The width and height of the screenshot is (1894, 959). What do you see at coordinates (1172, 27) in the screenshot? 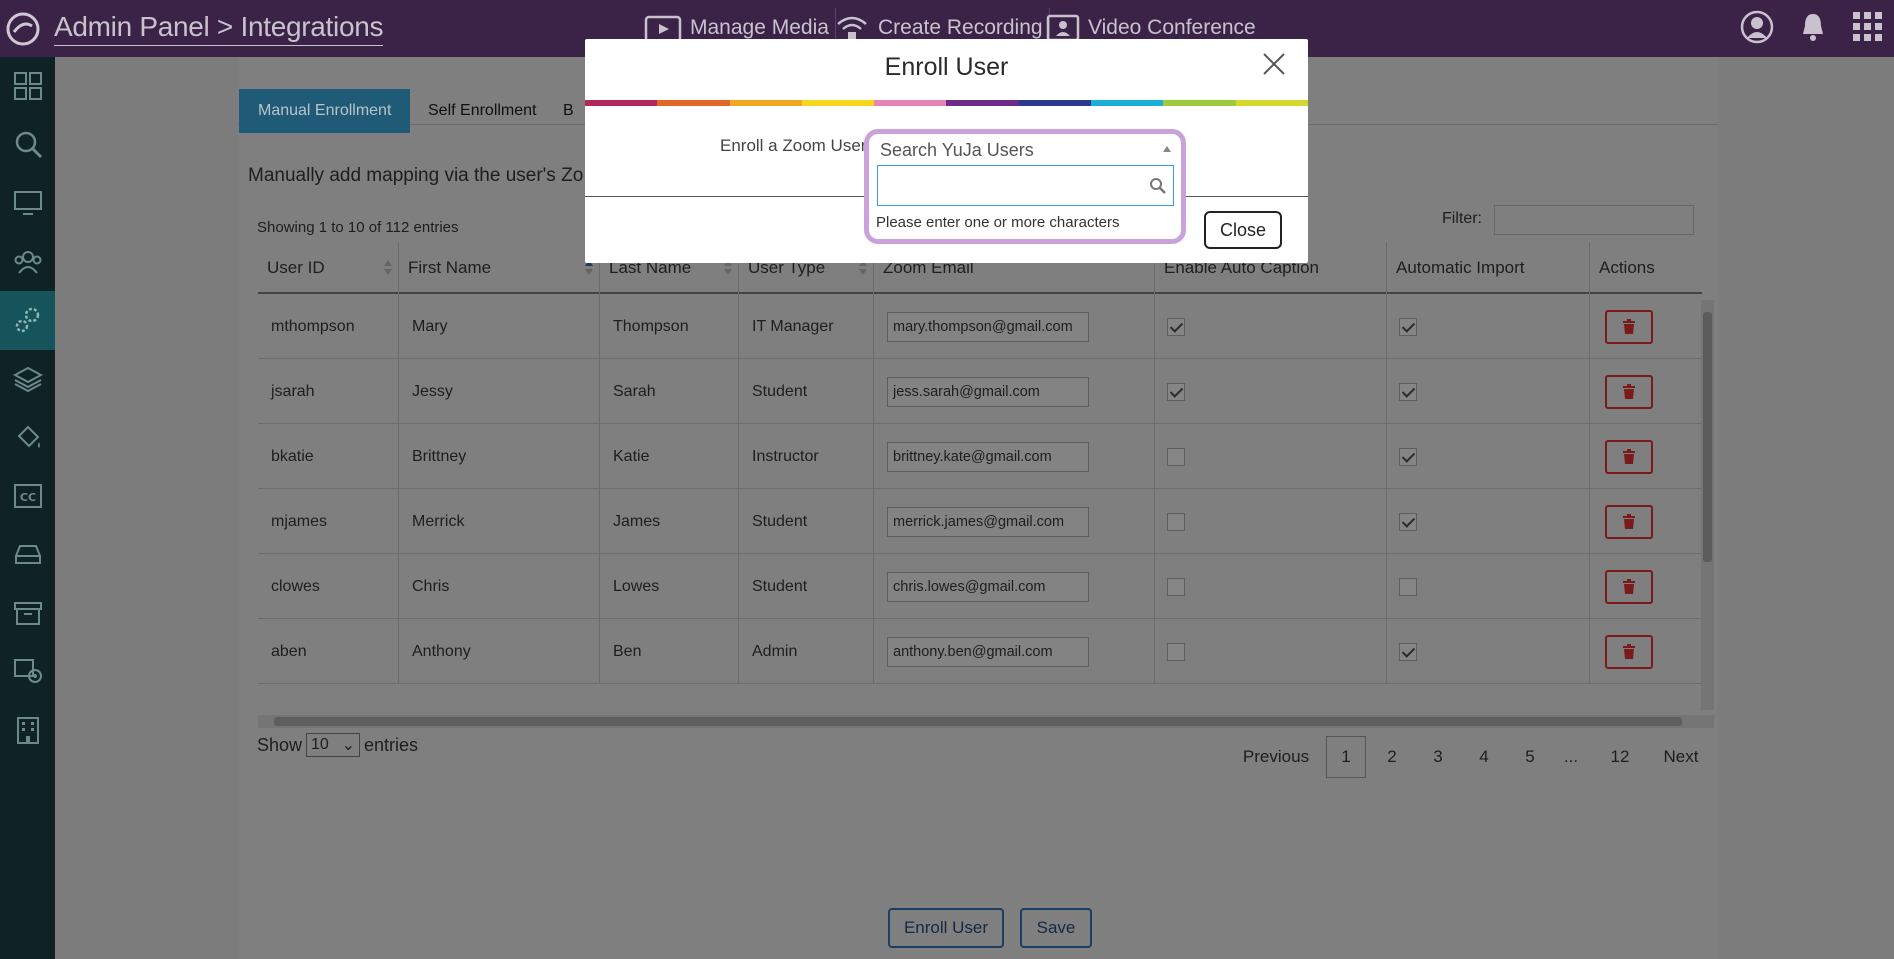
I see `nav-label: Video Conference` at bounding box center [1172, 27].